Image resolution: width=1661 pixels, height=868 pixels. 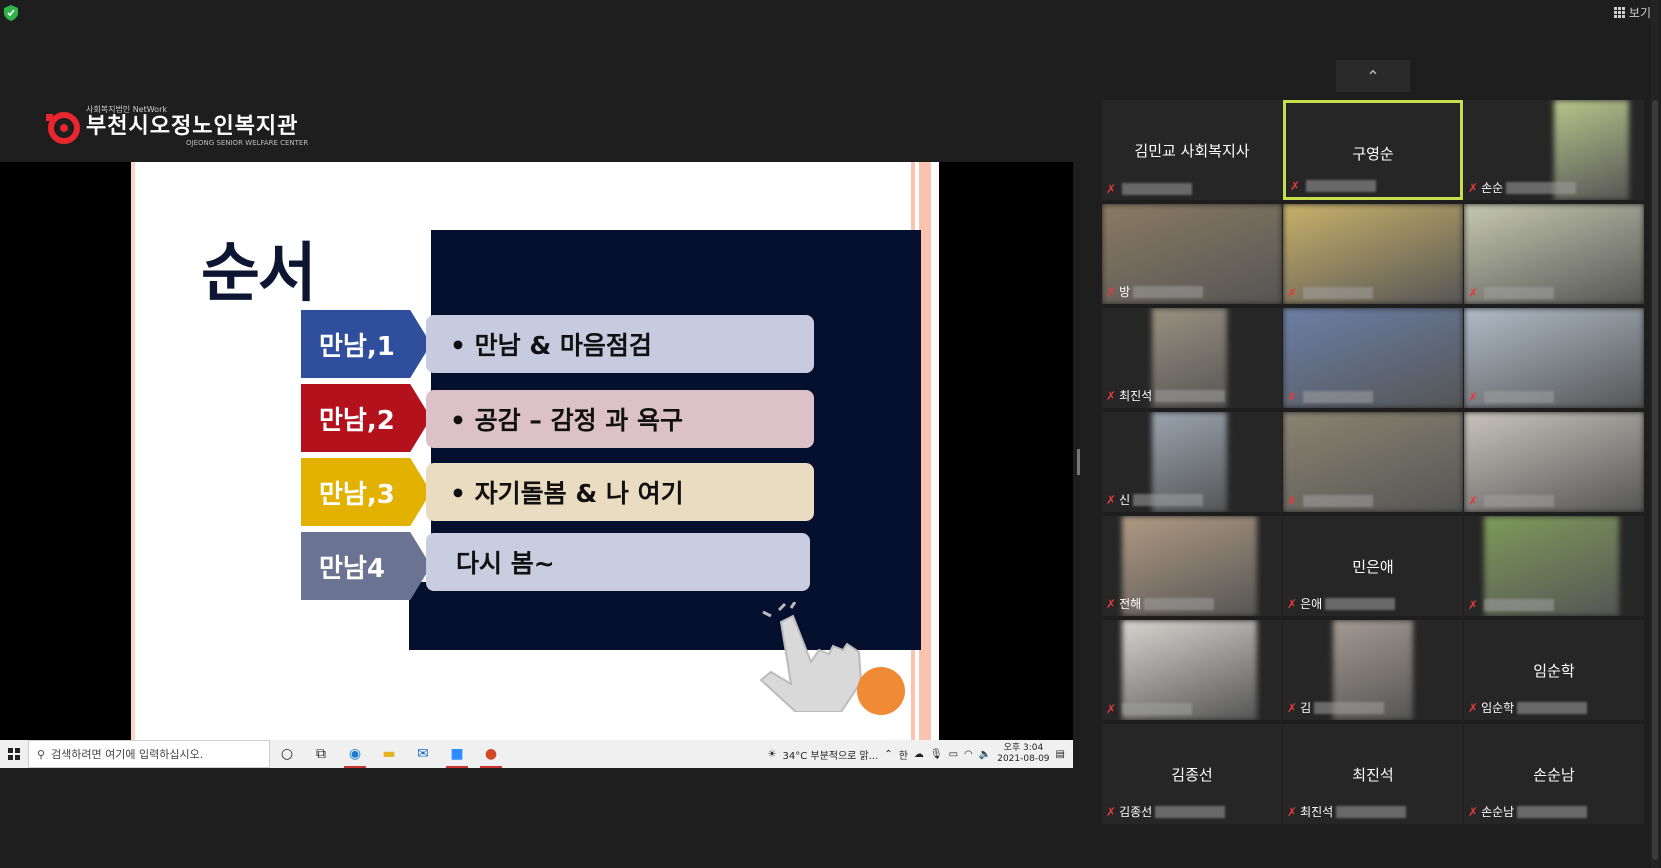 I want to click on clock-date: 2021-08-09, so click(x=1023, y=759).